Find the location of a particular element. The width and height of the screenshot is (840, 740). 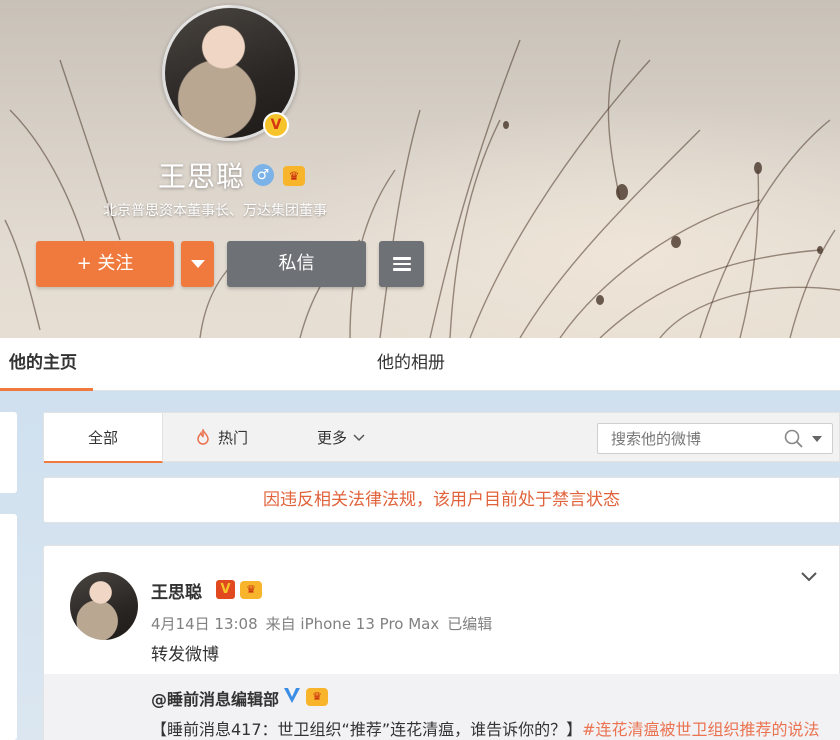

filter-all-tab: 全部 is located at coordinates (103, 438).